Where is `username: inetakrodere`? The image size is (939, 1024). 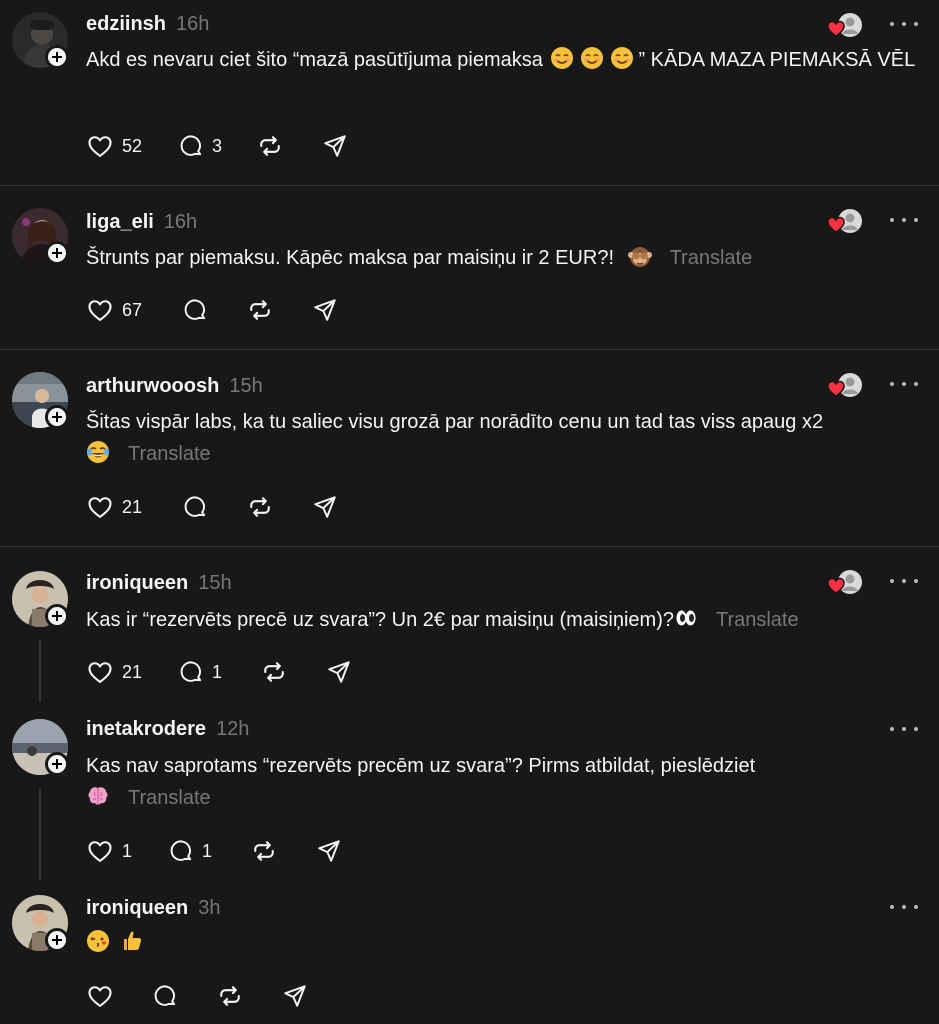
username: inetakrodere is located at coordinates (146, 729).